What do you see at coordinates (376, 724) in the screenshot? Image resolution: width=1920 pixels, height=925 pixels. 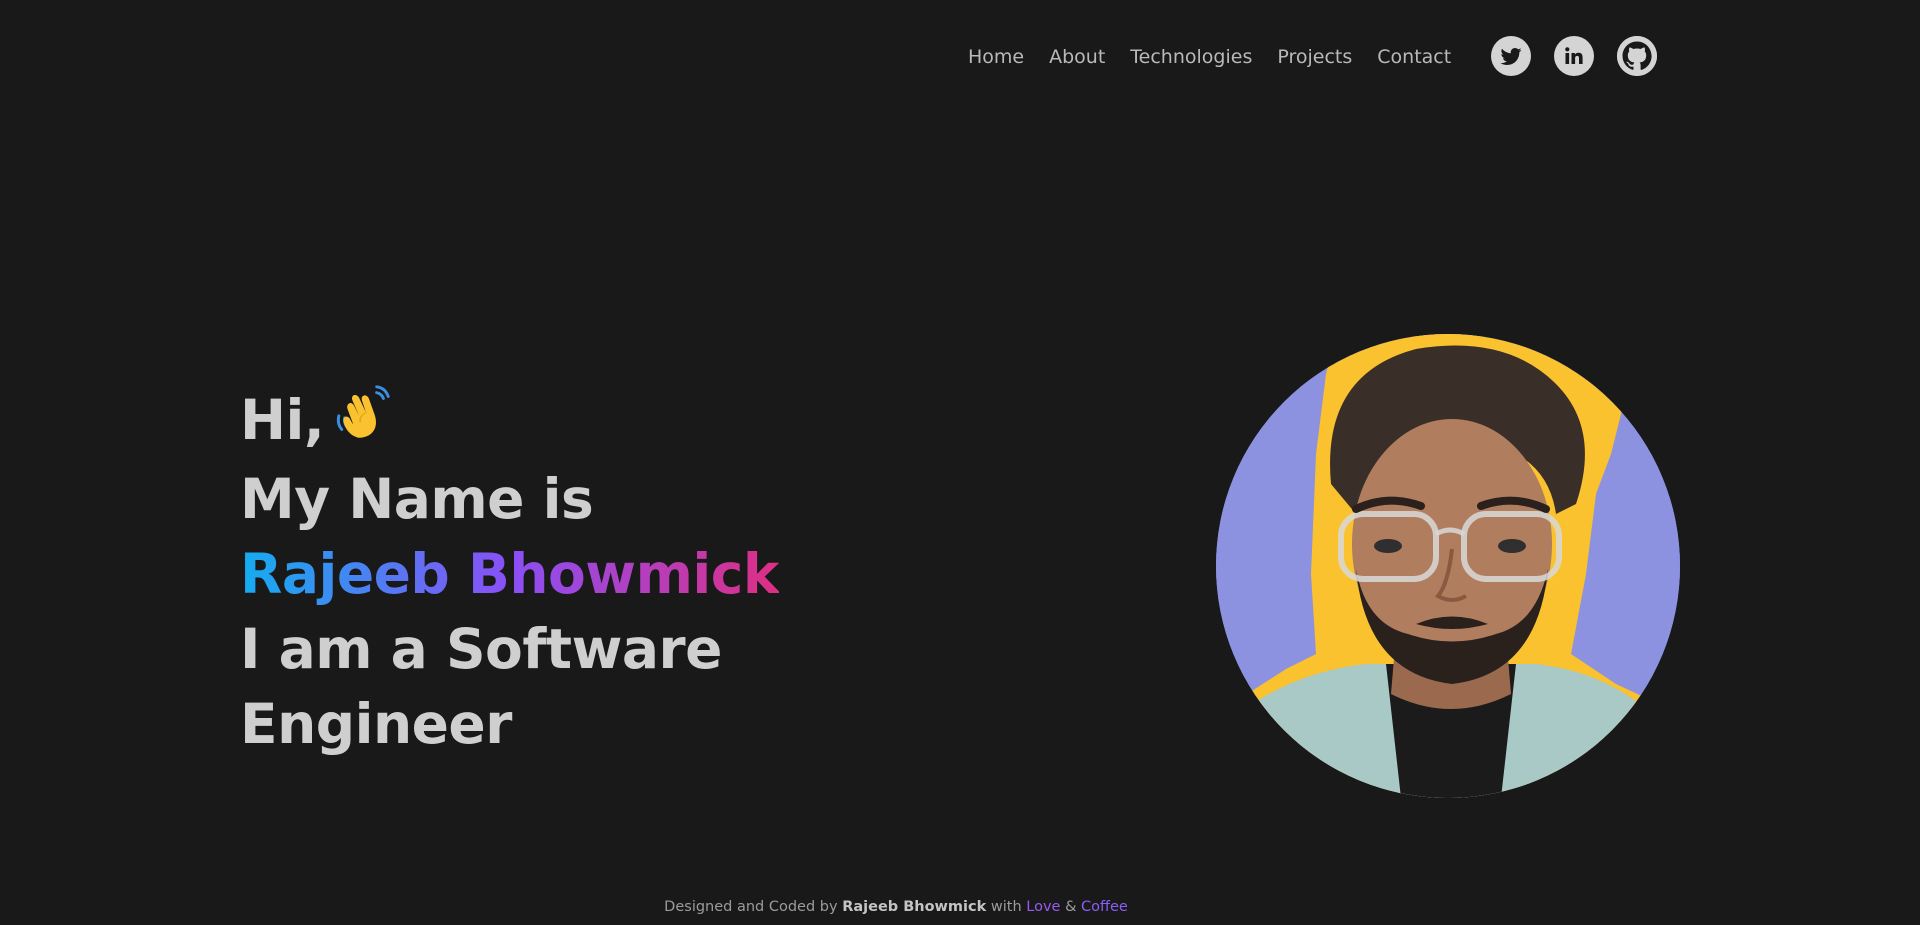 I see `hero-line-role-2: Engineer` at bounding box center [376, 724].